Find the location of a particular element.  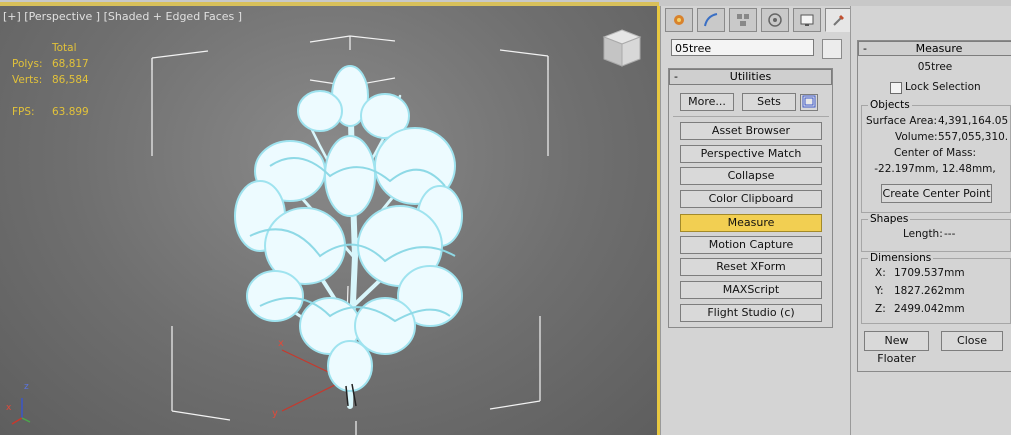

motion-icon is located at coordinates (775, 20).